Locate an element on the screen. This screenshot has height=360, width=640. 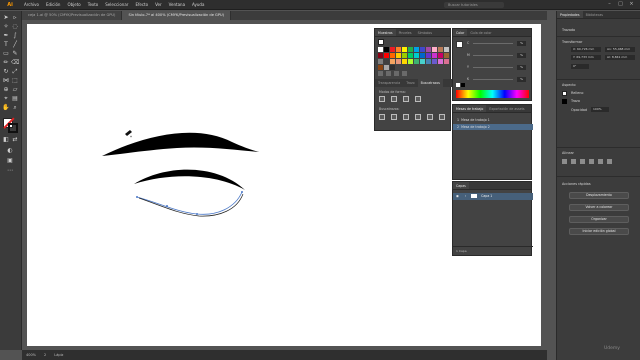
channel-k: K % is located at coordinates (498, 79).